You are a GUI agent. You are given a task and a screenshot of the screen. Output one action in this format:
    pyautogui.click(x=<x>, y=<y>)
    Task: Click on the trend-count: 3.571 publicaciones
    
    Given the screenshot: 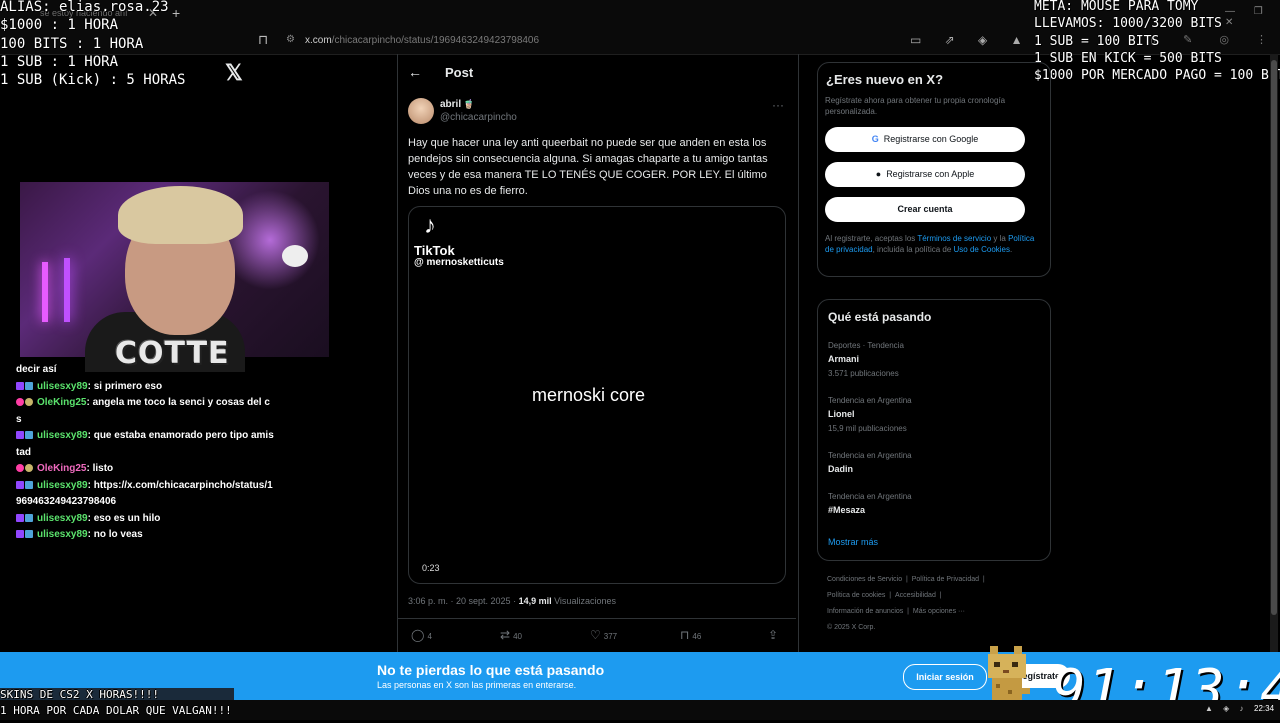 What is the action you would take?
    pyautogui.click(x=863, y=373)
    